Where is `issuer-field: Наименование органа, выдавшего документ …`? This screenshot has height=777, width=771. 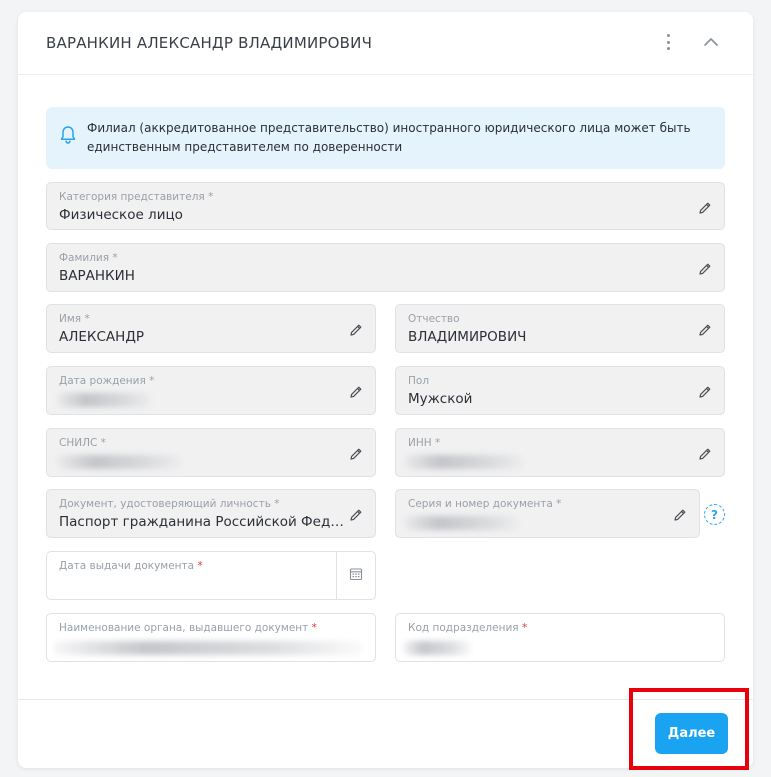
issuer-field: Наименование органа, выдавшего документ … is located at coordinates (211, 637).